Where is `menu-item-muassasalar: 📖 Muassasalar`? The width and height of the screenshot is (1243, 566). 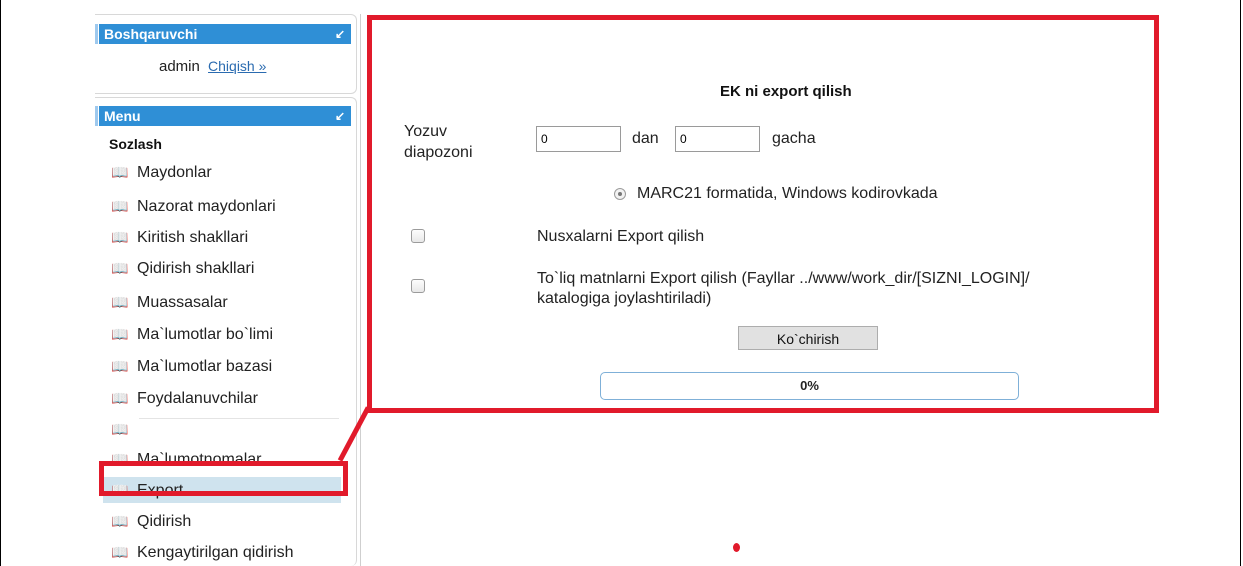 menu-item-muassasalar: 📖 Muassasalar is located at coordinates (169, 302).